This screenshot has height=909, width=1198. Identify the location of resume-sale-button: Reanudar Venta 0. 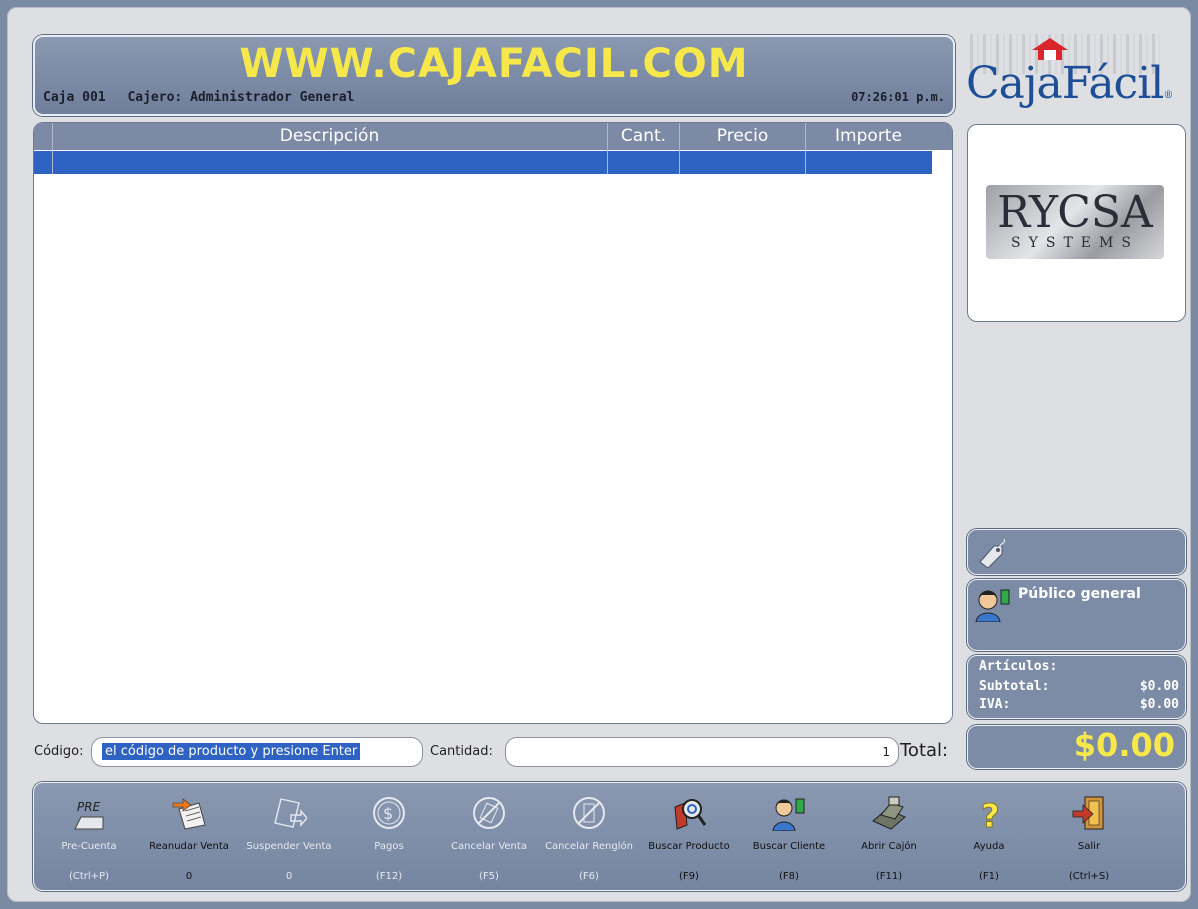
(189, 836).